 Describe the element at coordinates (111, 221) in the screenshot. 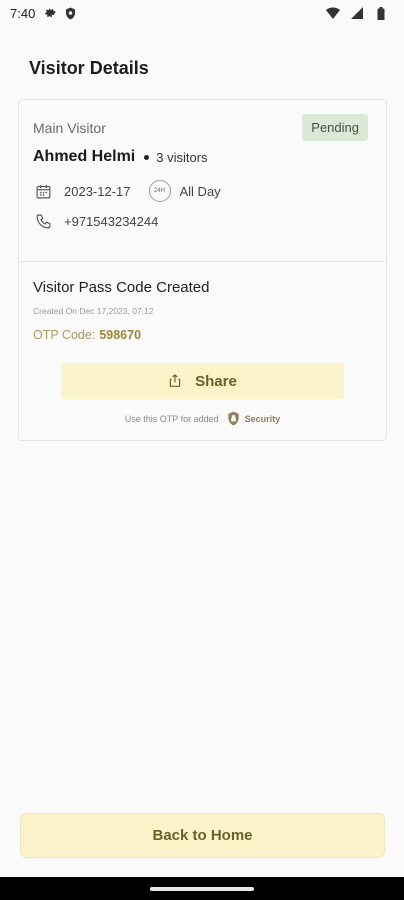

I see `phone-number: +971543234244` at that location.